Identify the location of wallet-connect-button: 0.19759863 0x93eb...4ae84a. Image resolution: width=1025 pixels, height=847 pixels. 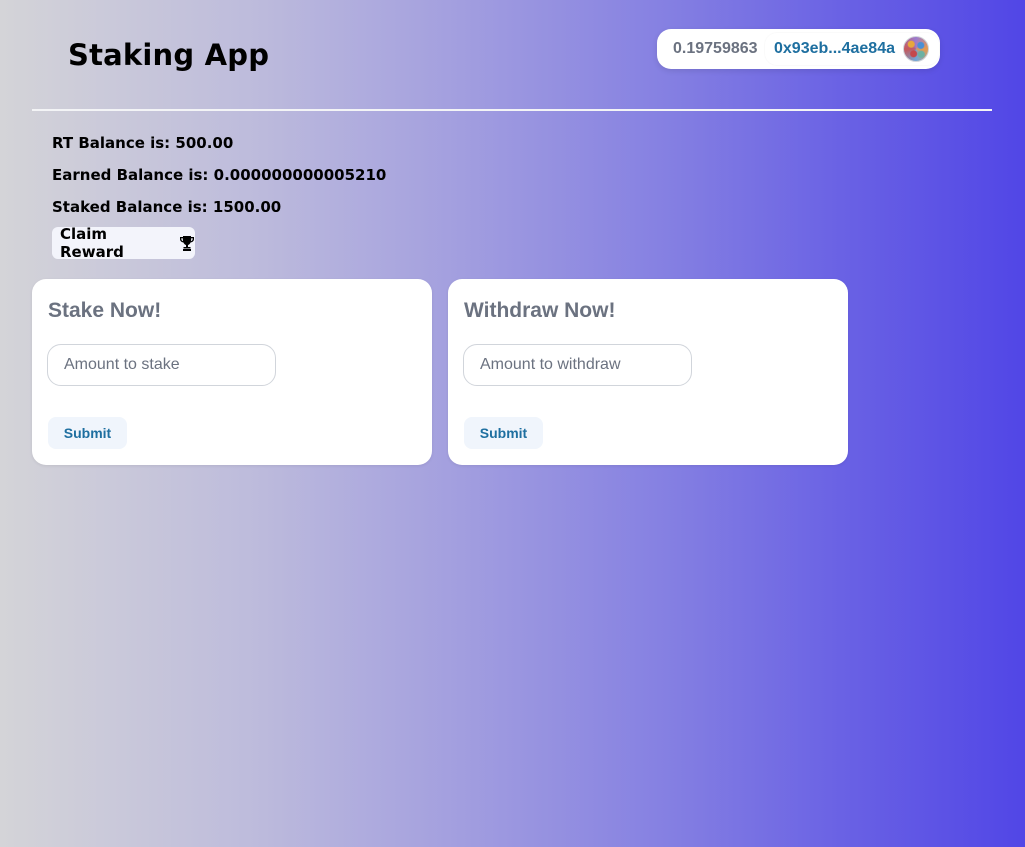
(798, 49).